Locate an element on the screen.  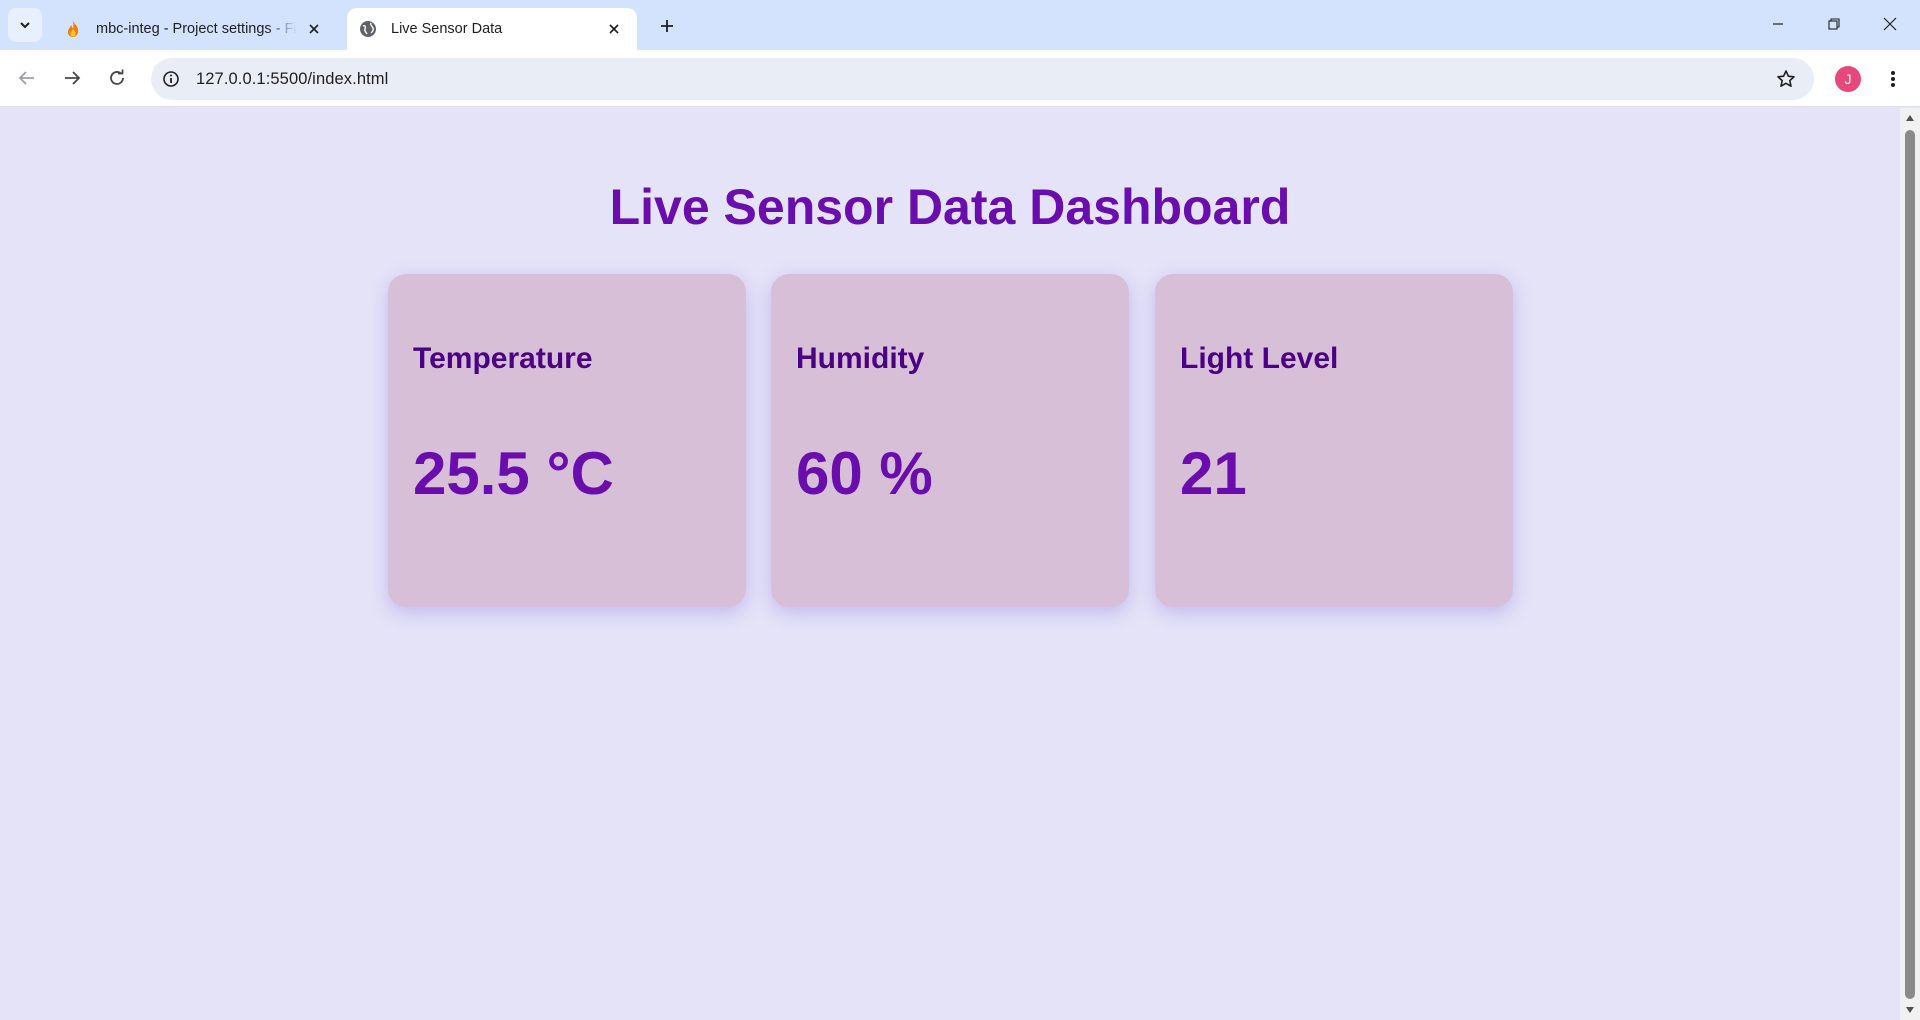
card-label: Temperature is located at coordinates (503, 358).